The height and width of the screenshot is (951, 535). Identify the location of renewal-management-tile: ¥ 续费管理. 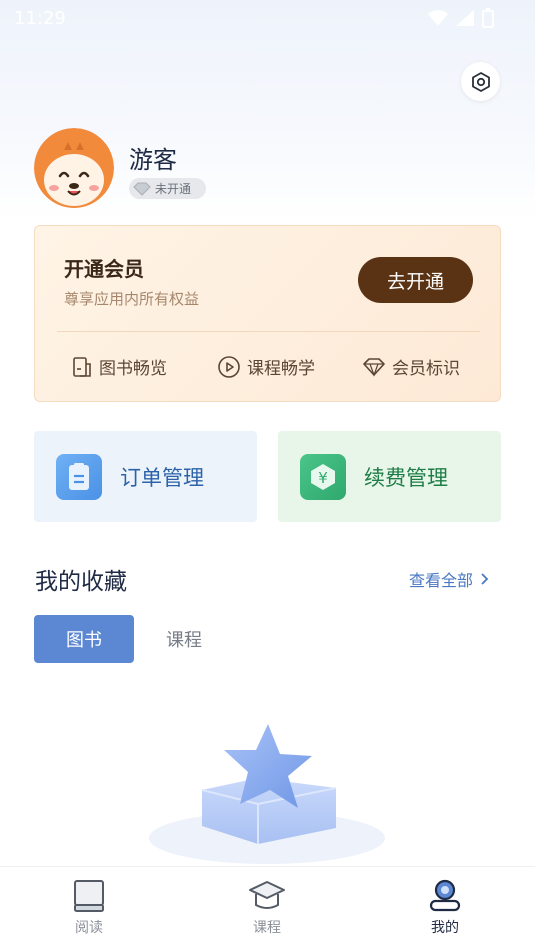
(389, 476).